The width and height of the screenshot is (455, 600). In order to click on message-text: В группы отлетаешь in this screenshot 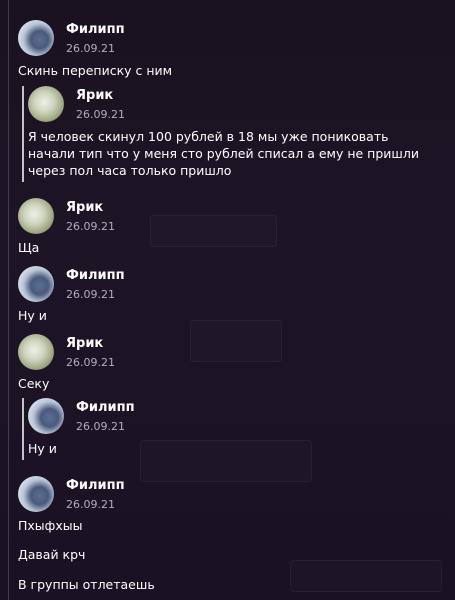, I will do `click(86, 584)`.